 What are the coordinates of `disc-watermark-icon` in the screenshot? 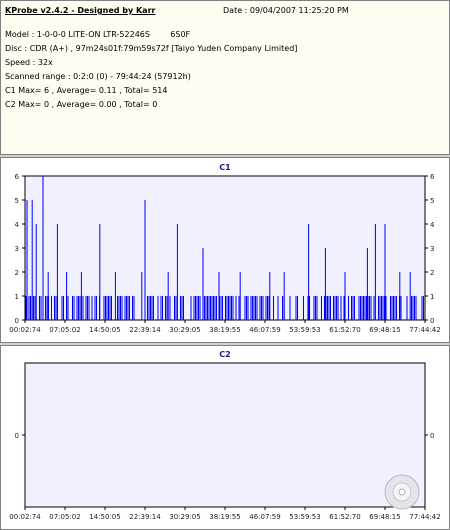 It's located at (402, 492).